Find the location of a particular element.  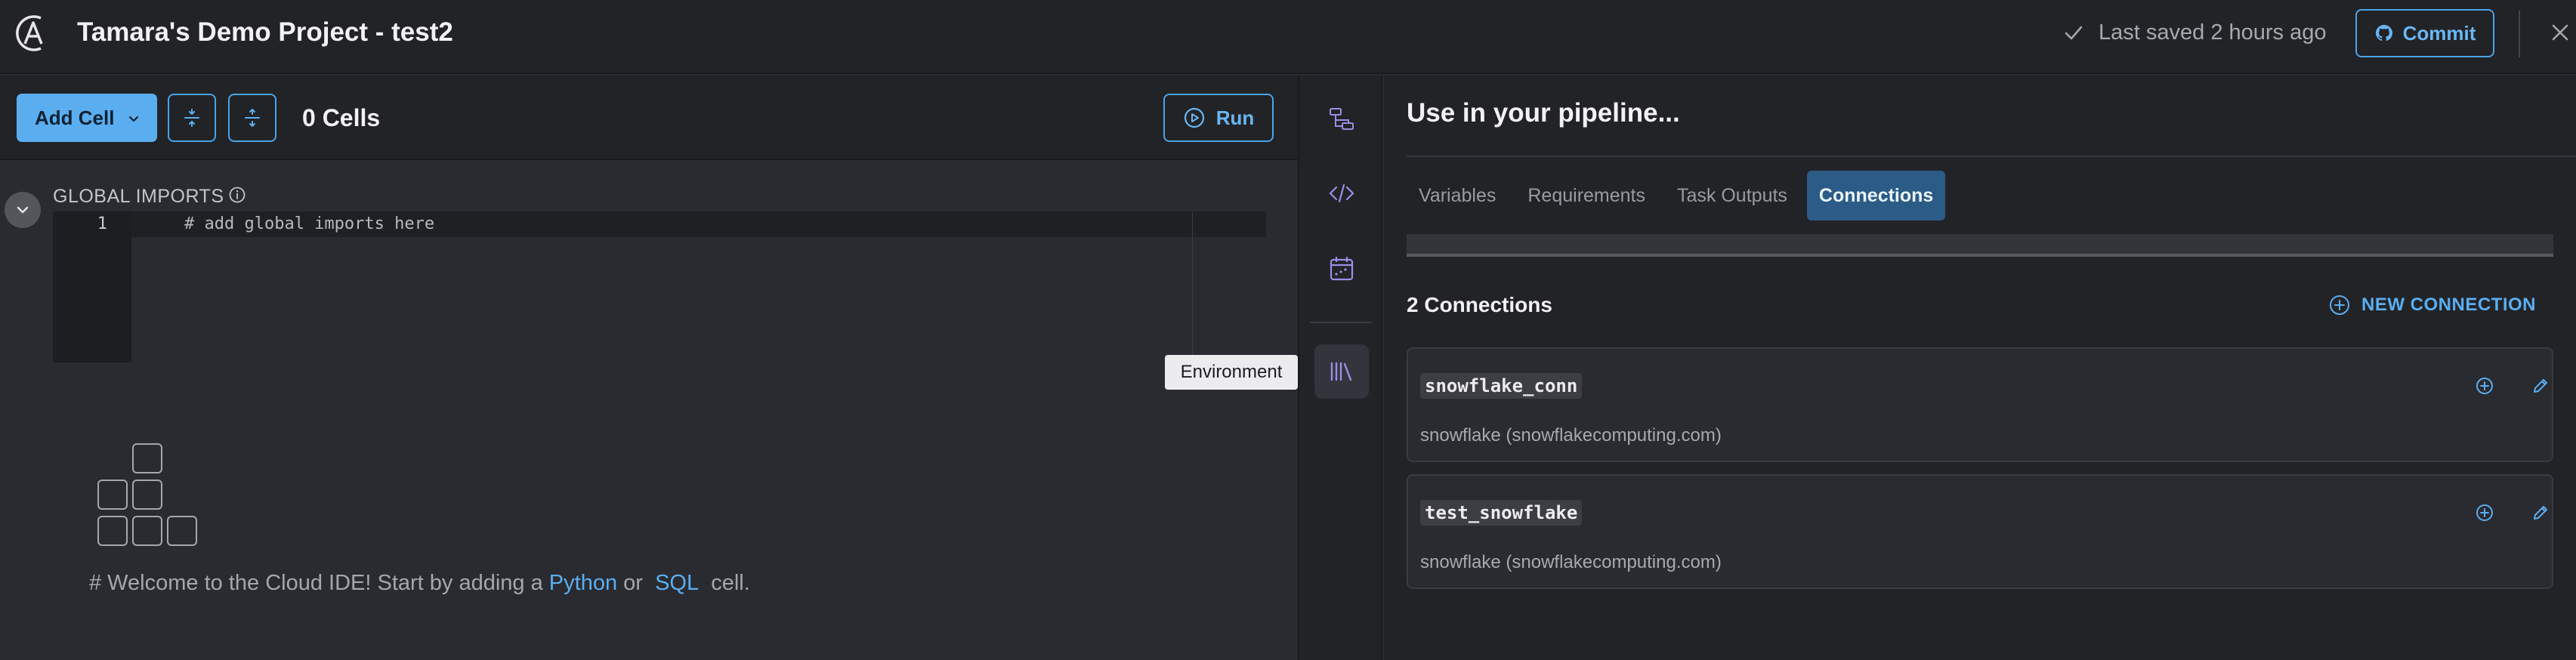

connection-name: snowflake_conn is located at coordinates (1501, 386).